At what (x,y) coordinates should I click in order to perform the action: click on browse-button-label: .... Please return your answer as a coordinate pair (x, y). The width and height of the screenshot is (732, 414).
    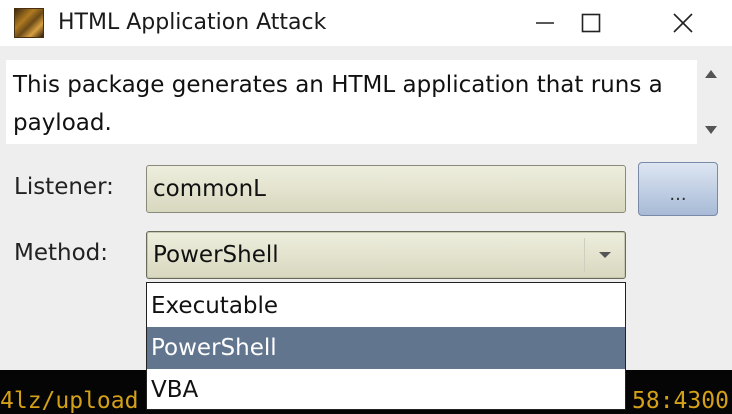
    Looking at the image, I should click on (678, 194).